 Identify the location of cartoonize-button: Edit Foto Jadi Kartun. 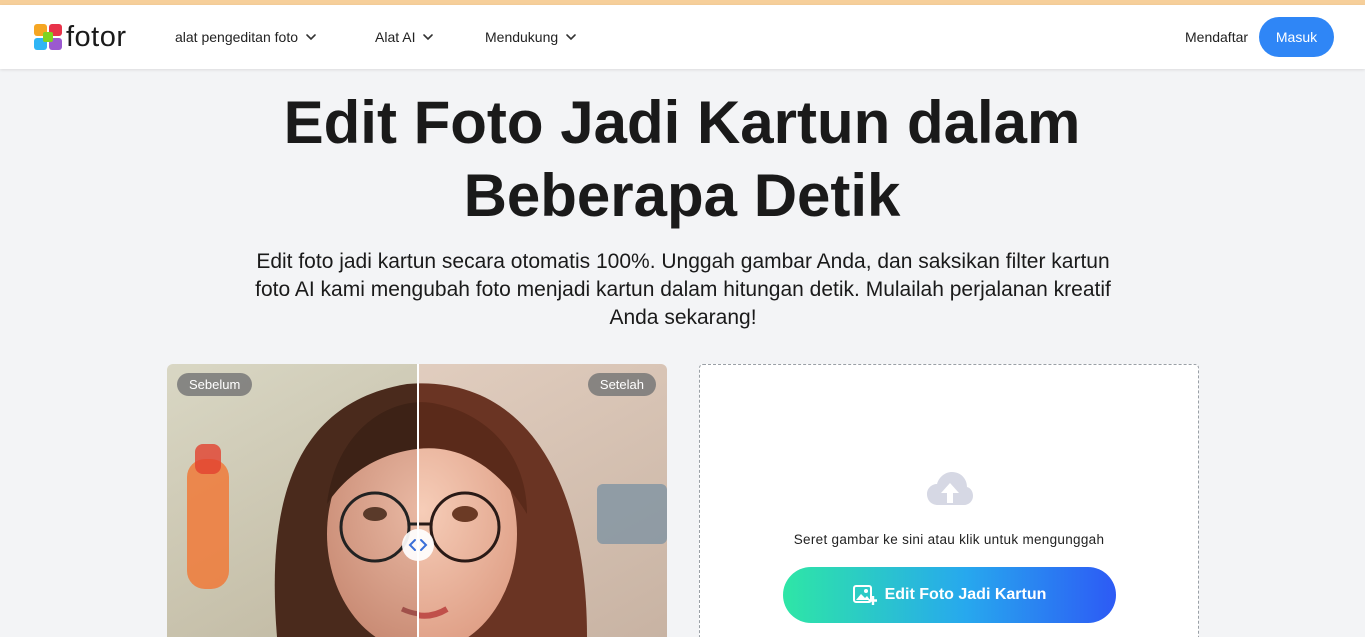
(949, 595).